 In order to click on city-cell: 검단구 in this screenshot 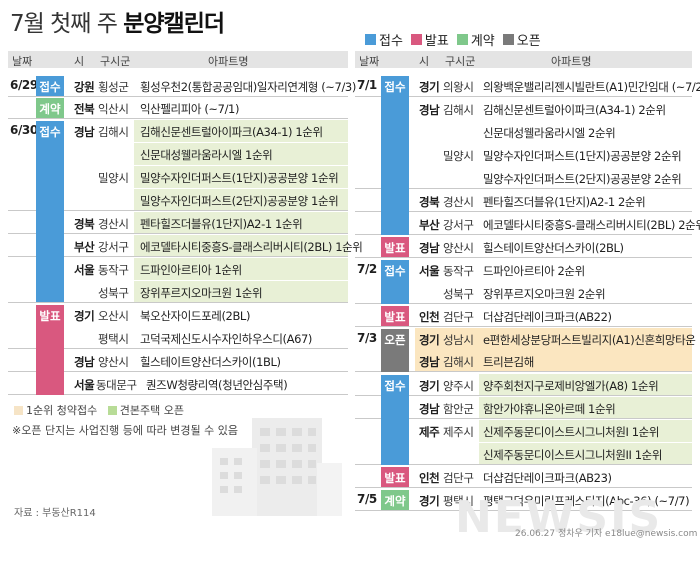, I will do `click(458, 478)`.